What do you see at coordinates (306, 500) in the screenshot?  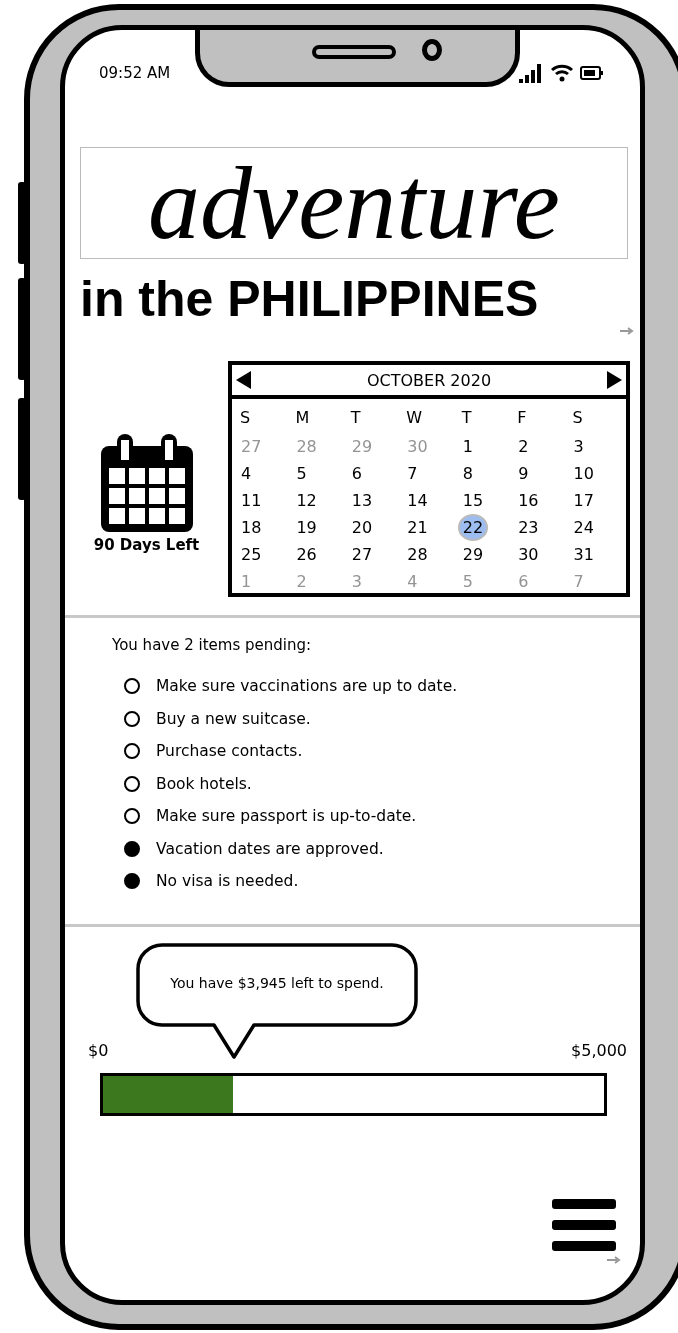 I see `calendar-day: 12` at bounding box center [306, 500].